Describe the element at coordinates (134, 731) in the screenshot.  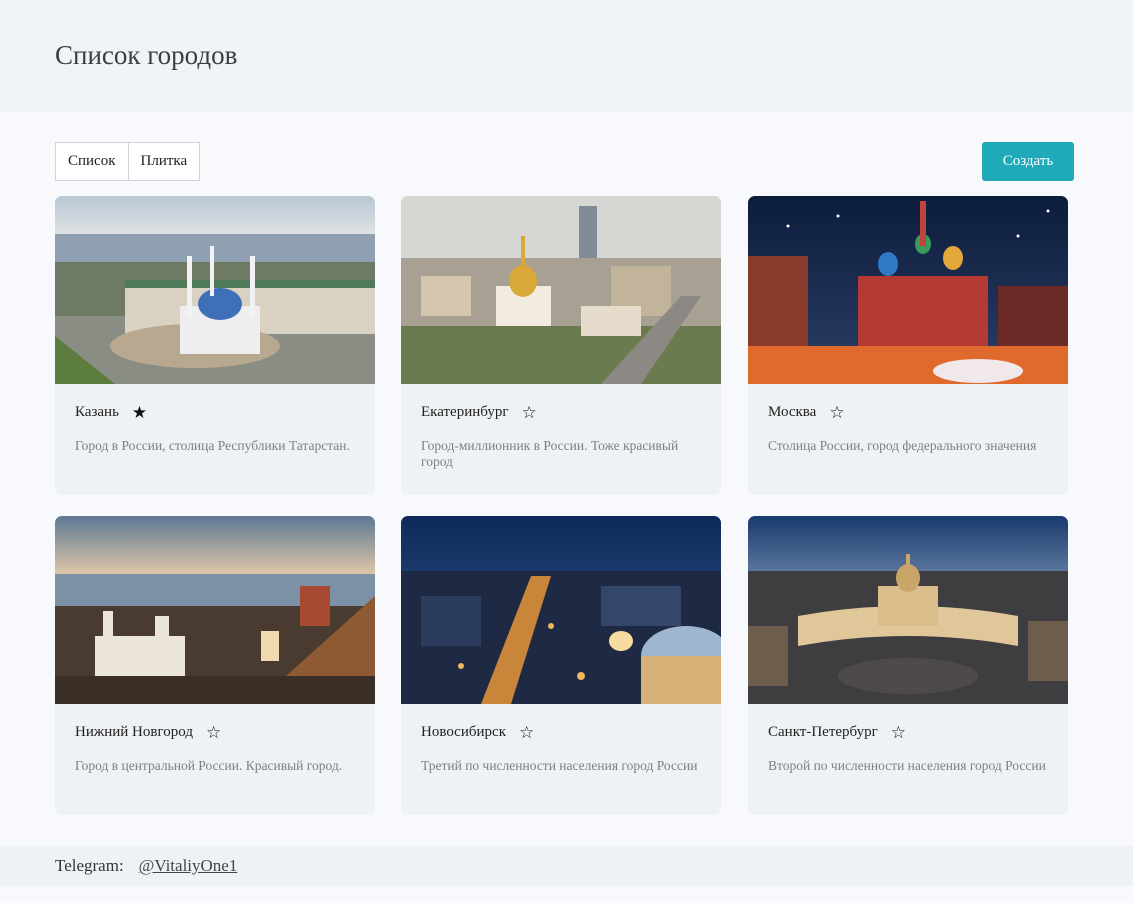
I see `city-name: Нижний Новгород` at that location.